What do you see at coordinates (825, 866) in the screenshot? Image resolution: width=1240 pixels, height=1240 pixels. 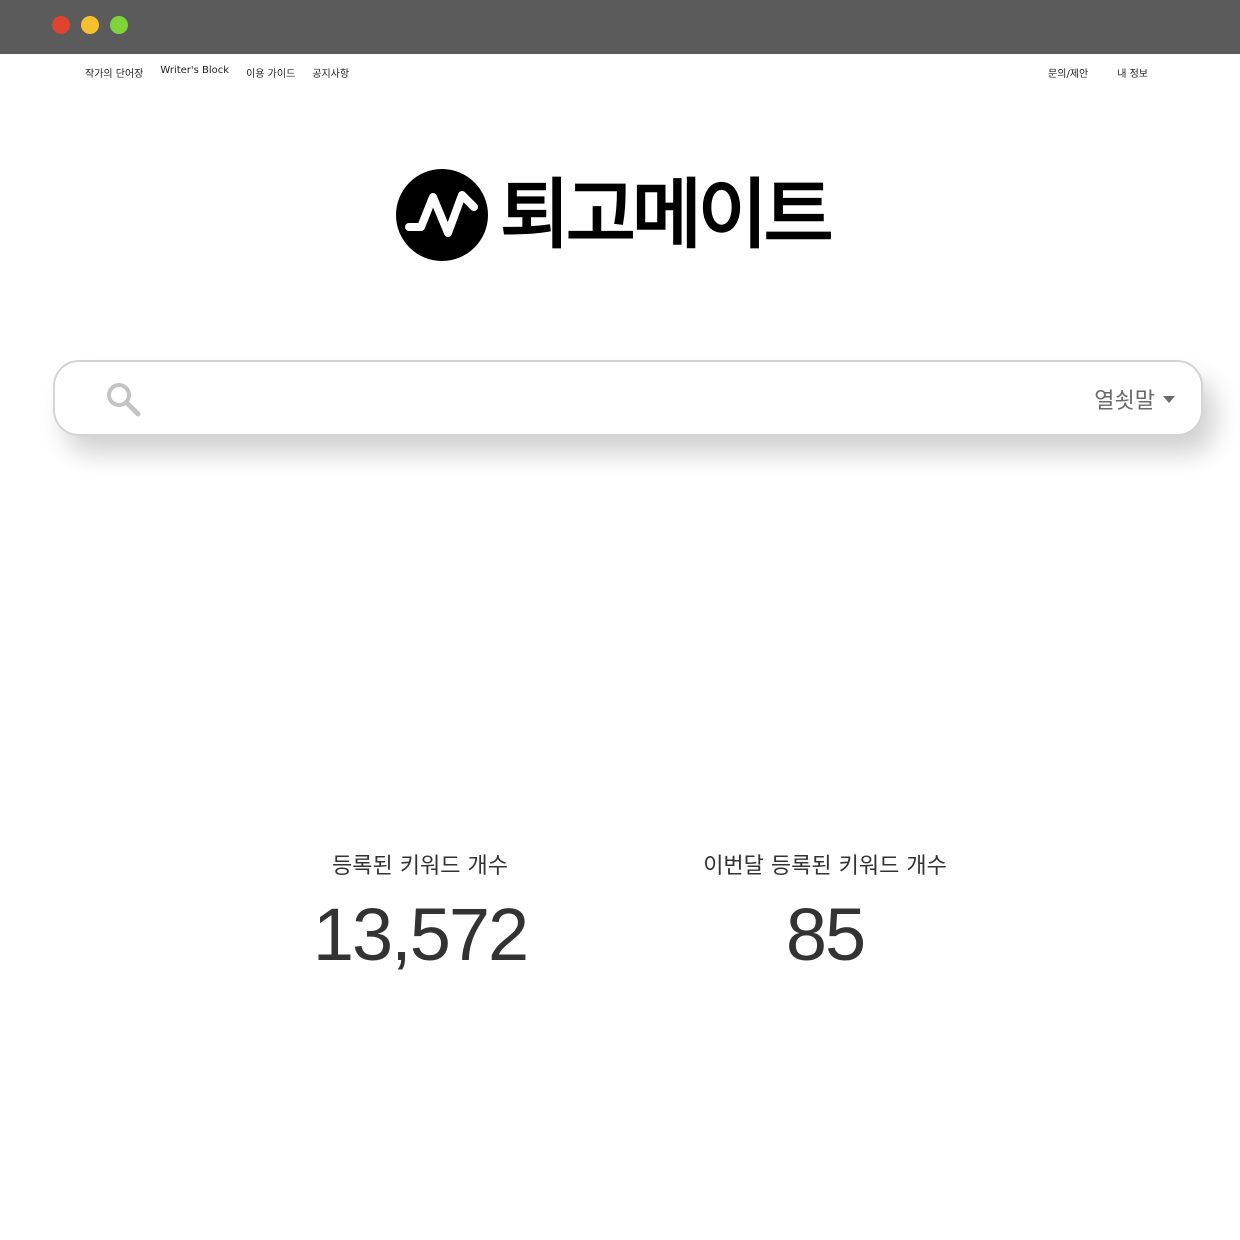 I see `stat-month-label: 이번달 등록된 키워드 개수` at bounding box center [825, 866].